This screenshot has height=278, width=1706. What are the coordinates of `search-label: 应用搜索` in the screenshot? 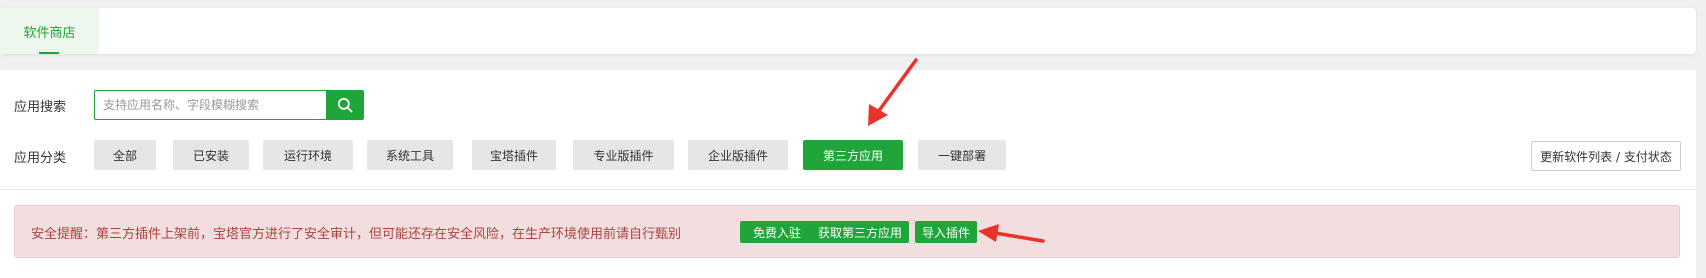 It's located at (40, 107).